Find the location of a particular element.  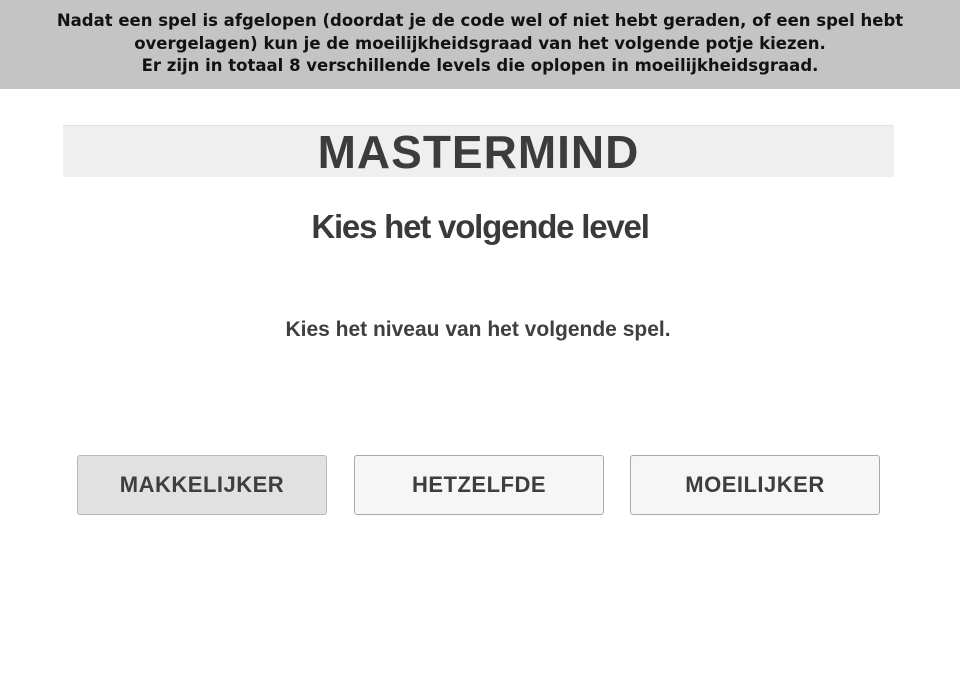

screen-heading: Kies het volgende level is located at coordinates (480, 226).